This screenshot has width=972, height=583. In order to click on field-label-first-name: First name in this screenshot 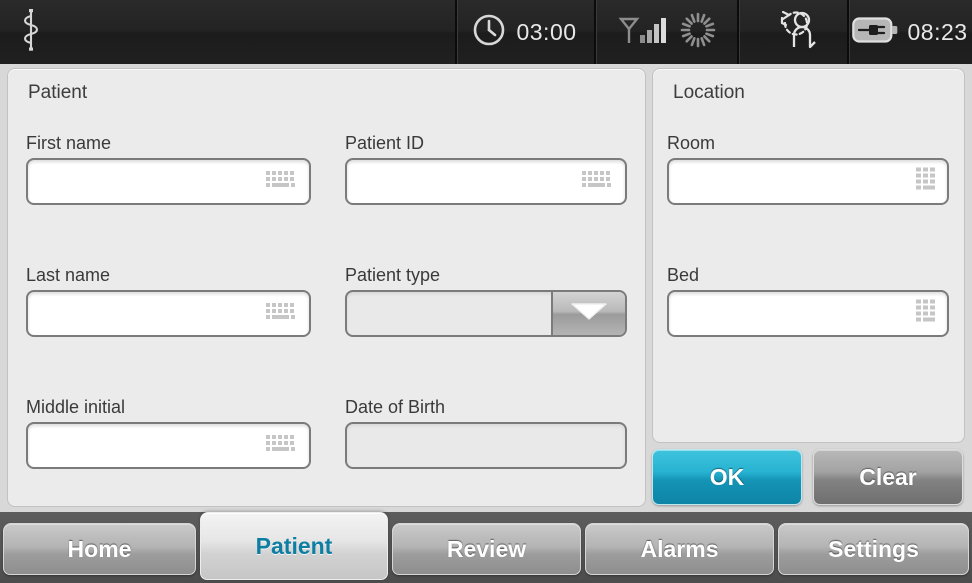, I will do `click(69, 143)`.